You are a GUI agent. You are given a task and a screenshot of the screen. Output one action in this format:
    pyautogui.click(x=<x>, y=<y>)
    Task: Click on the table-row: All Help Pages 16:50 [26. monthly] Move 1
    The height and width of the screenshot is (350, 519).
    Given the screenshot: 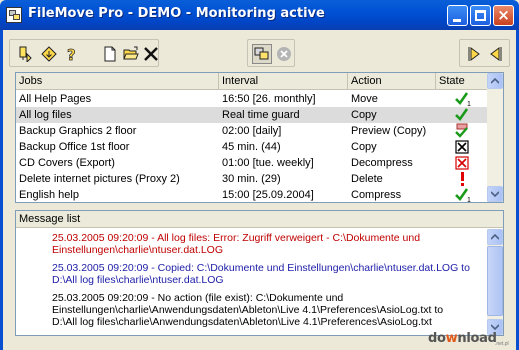 What is the action you would take?
    pyautogui.click(x=252, y=99)
    